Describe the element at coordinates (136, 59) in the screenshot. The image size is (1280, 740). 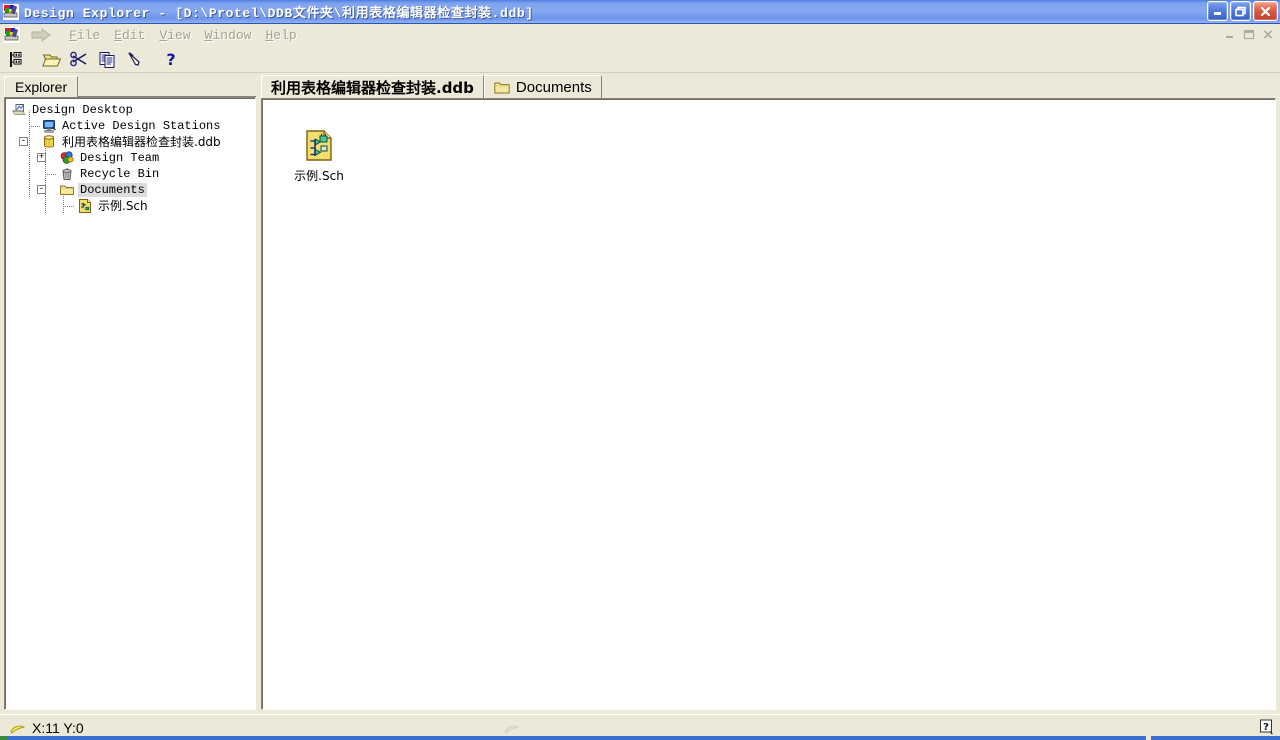
I see `pencil-icon` at that location.